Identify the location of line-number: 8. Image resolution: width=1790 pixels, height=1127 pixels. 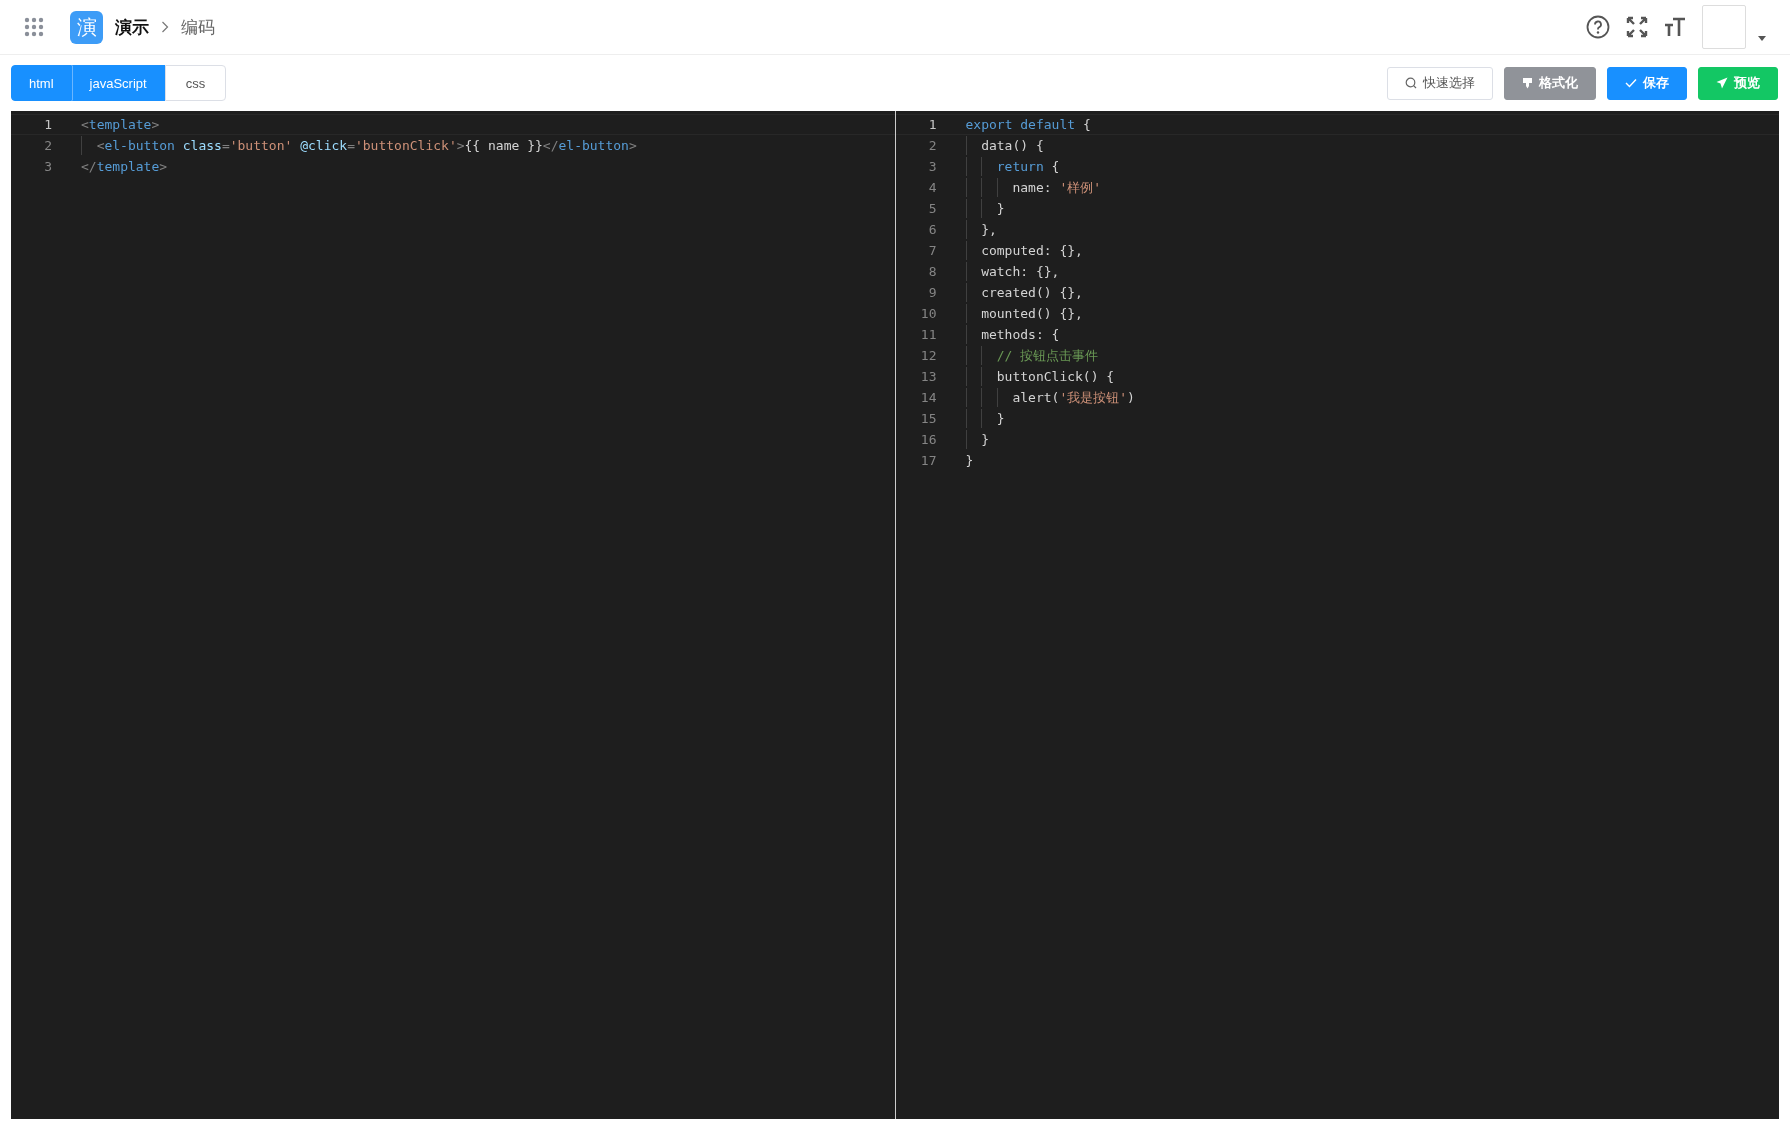
(932, 271).